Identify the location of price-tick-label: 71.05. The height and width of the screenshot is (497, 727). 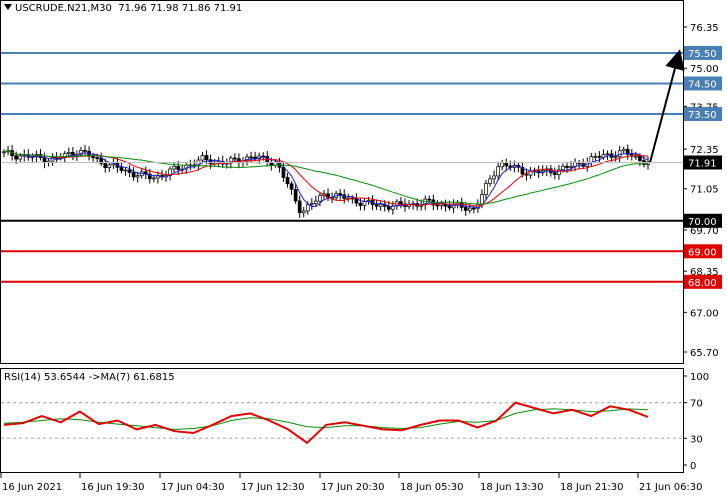
(704, 190).